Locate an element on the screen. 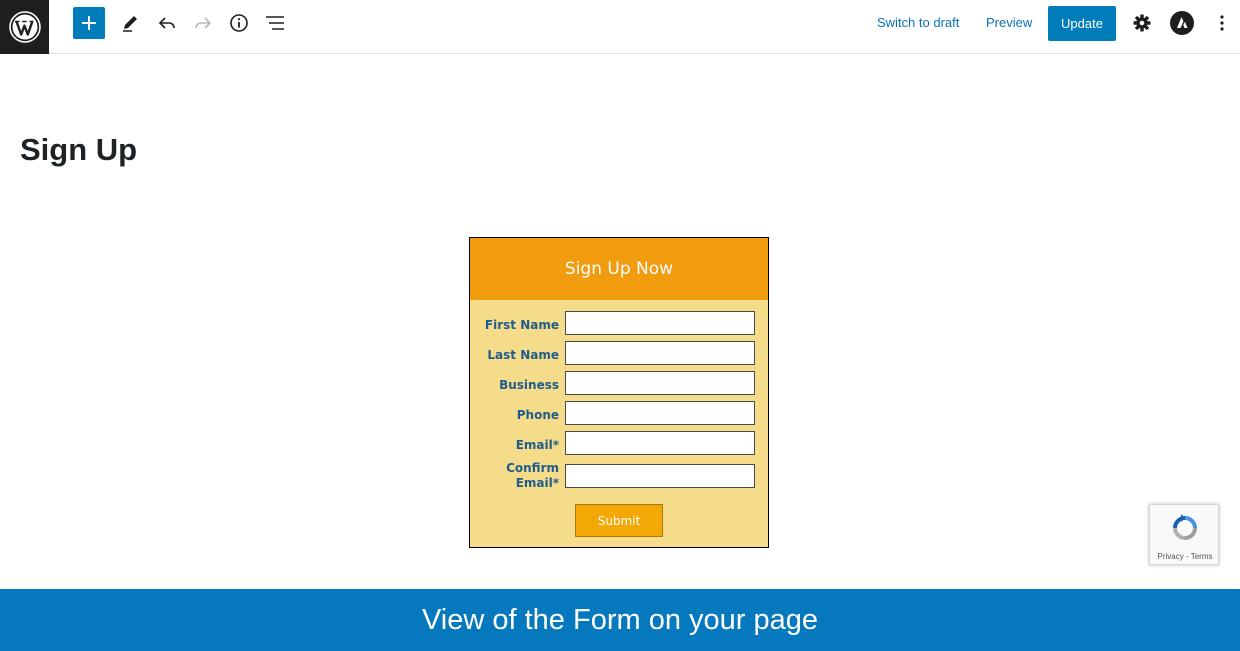 This screenshot has height=651, width=1240. info-icon is located at coordinates (239, 23).